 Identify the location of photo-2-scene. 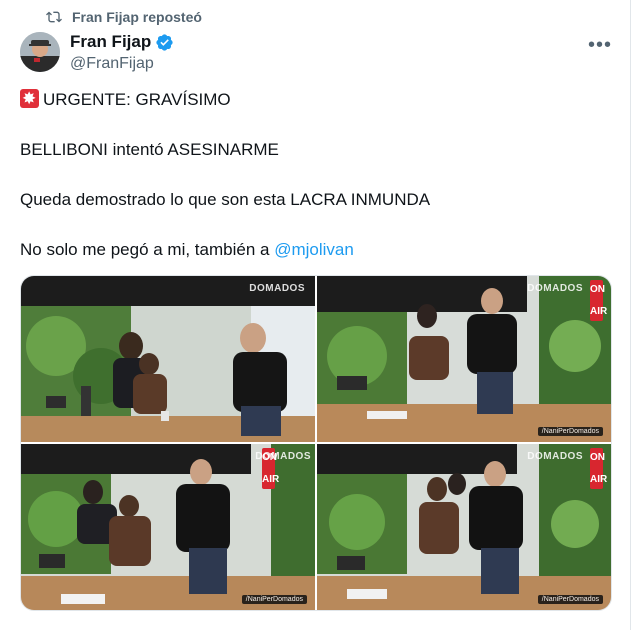
(464, 359).